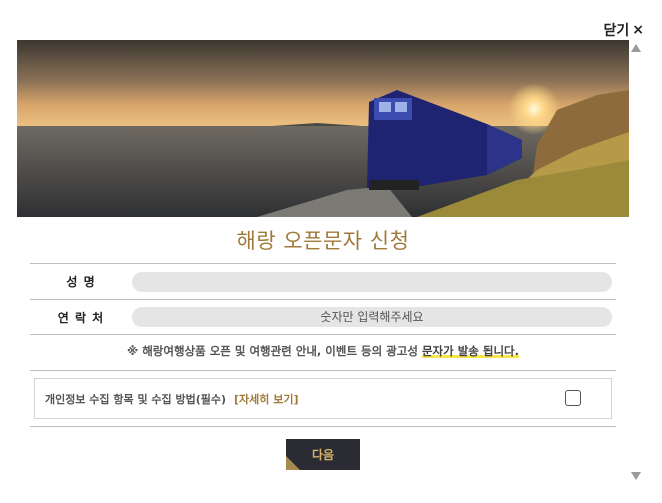 The height and width of the screenshot is (503, 662). I want to click on next-button: 다음, so click(323, 454).